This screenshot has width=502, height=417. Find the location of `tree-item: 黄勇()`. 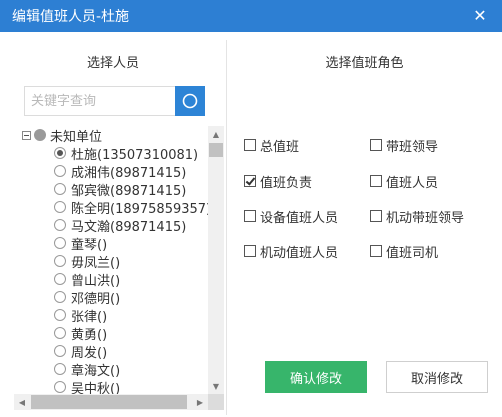

tree-item: 黄勇() is located at coordinates (81, 333).